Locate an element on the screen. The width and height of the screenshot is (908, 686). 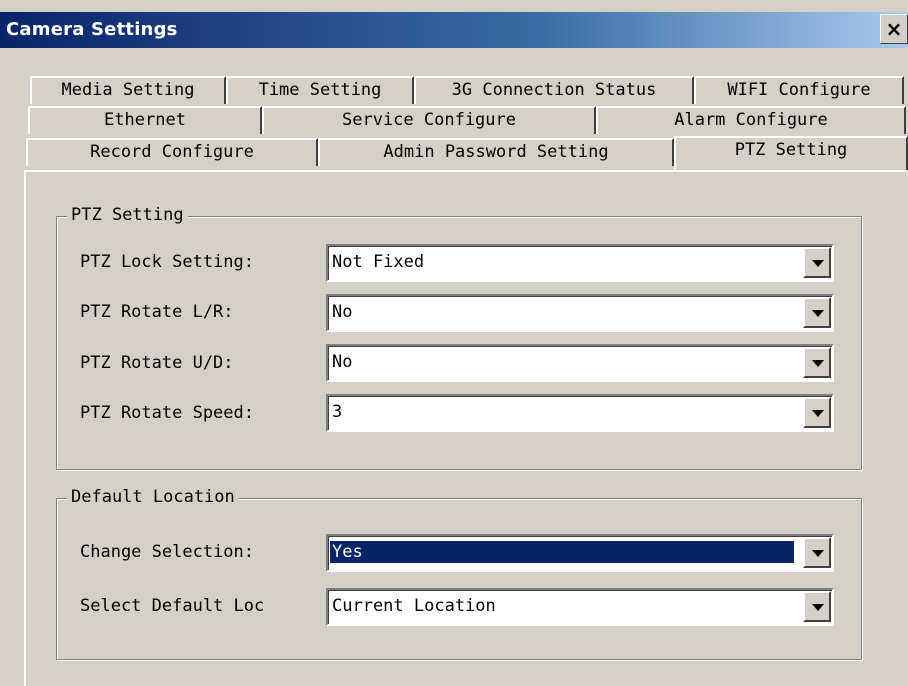
tab-service-configure: Service Configure is located at coordinates (429, 120).